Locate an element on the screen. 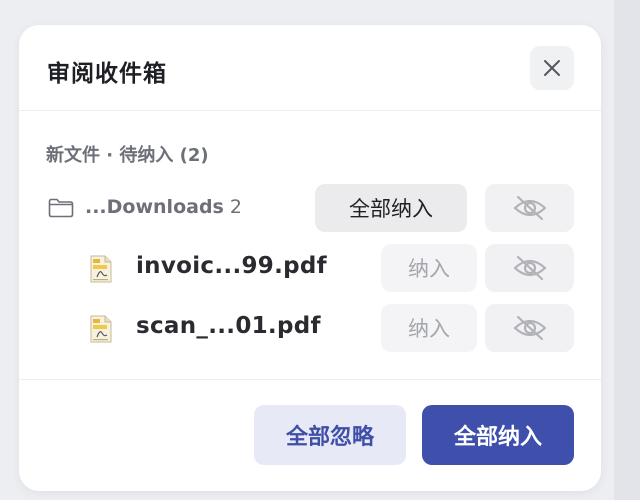  file-name: invoic...99.pdf is located at coordinates (231, 266).